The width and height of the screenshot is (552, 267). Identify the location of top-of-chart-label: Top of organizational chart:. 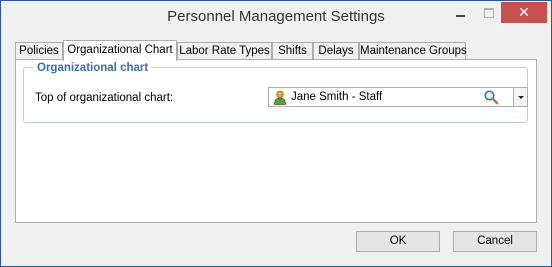
(104, 98).